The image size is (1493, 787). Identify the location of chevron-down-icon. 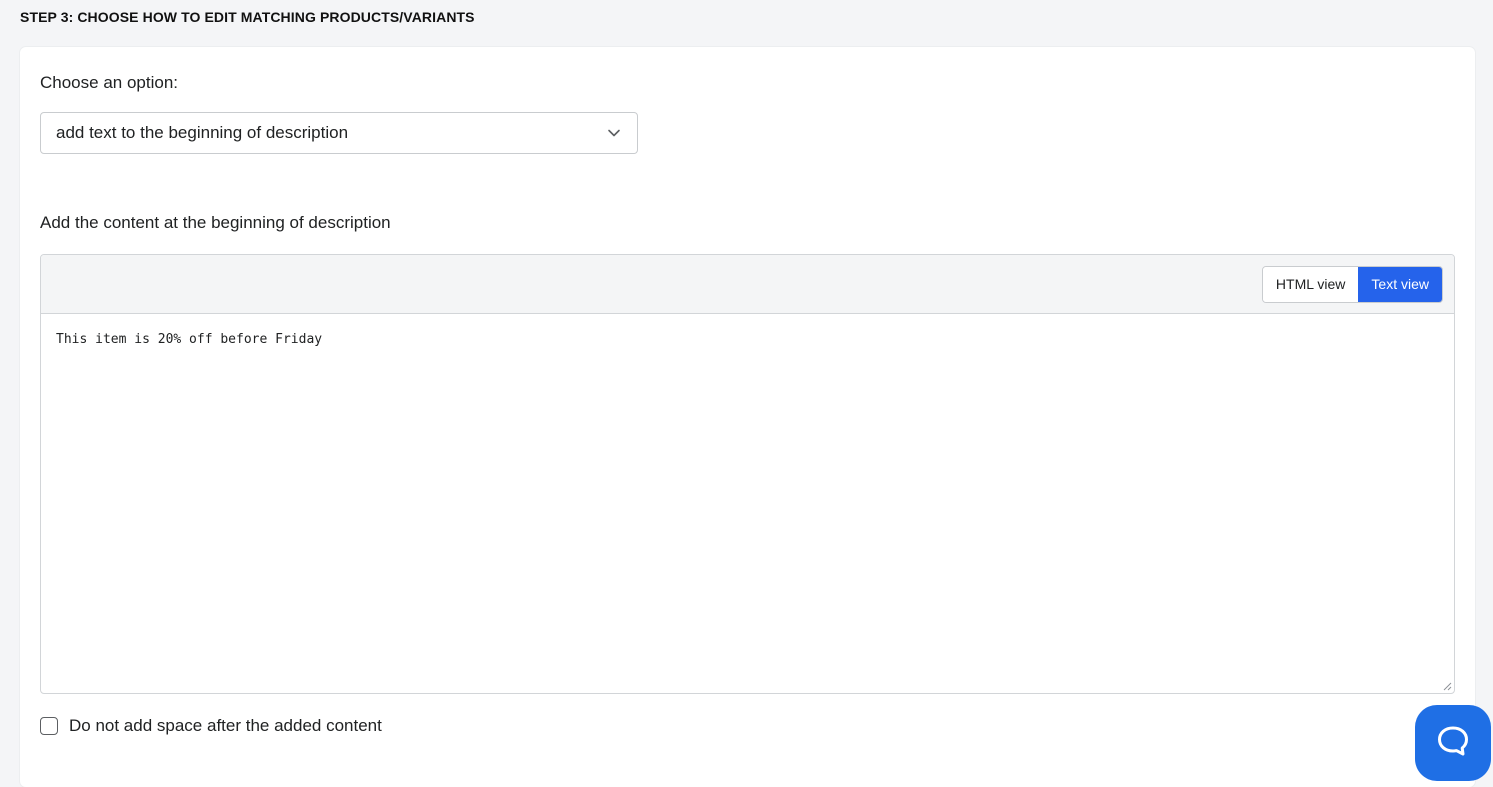
(614, 133).